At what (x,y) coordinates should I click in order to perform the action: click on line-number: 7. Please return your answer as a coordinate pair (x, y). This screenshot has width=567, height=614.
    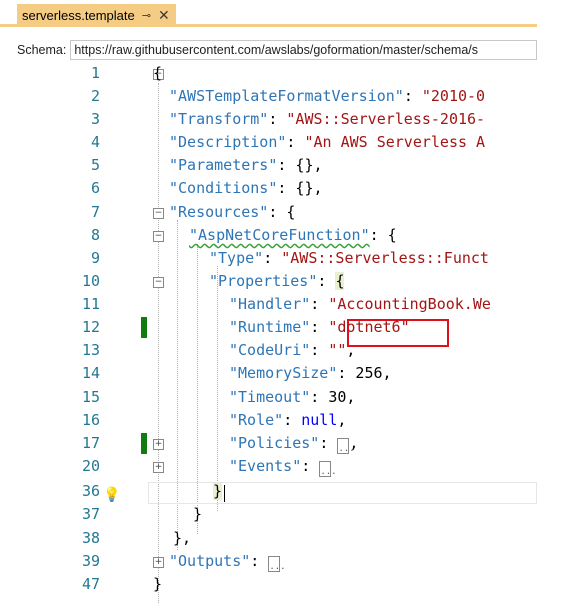
    Looking at the image, I should click on (95, 212).